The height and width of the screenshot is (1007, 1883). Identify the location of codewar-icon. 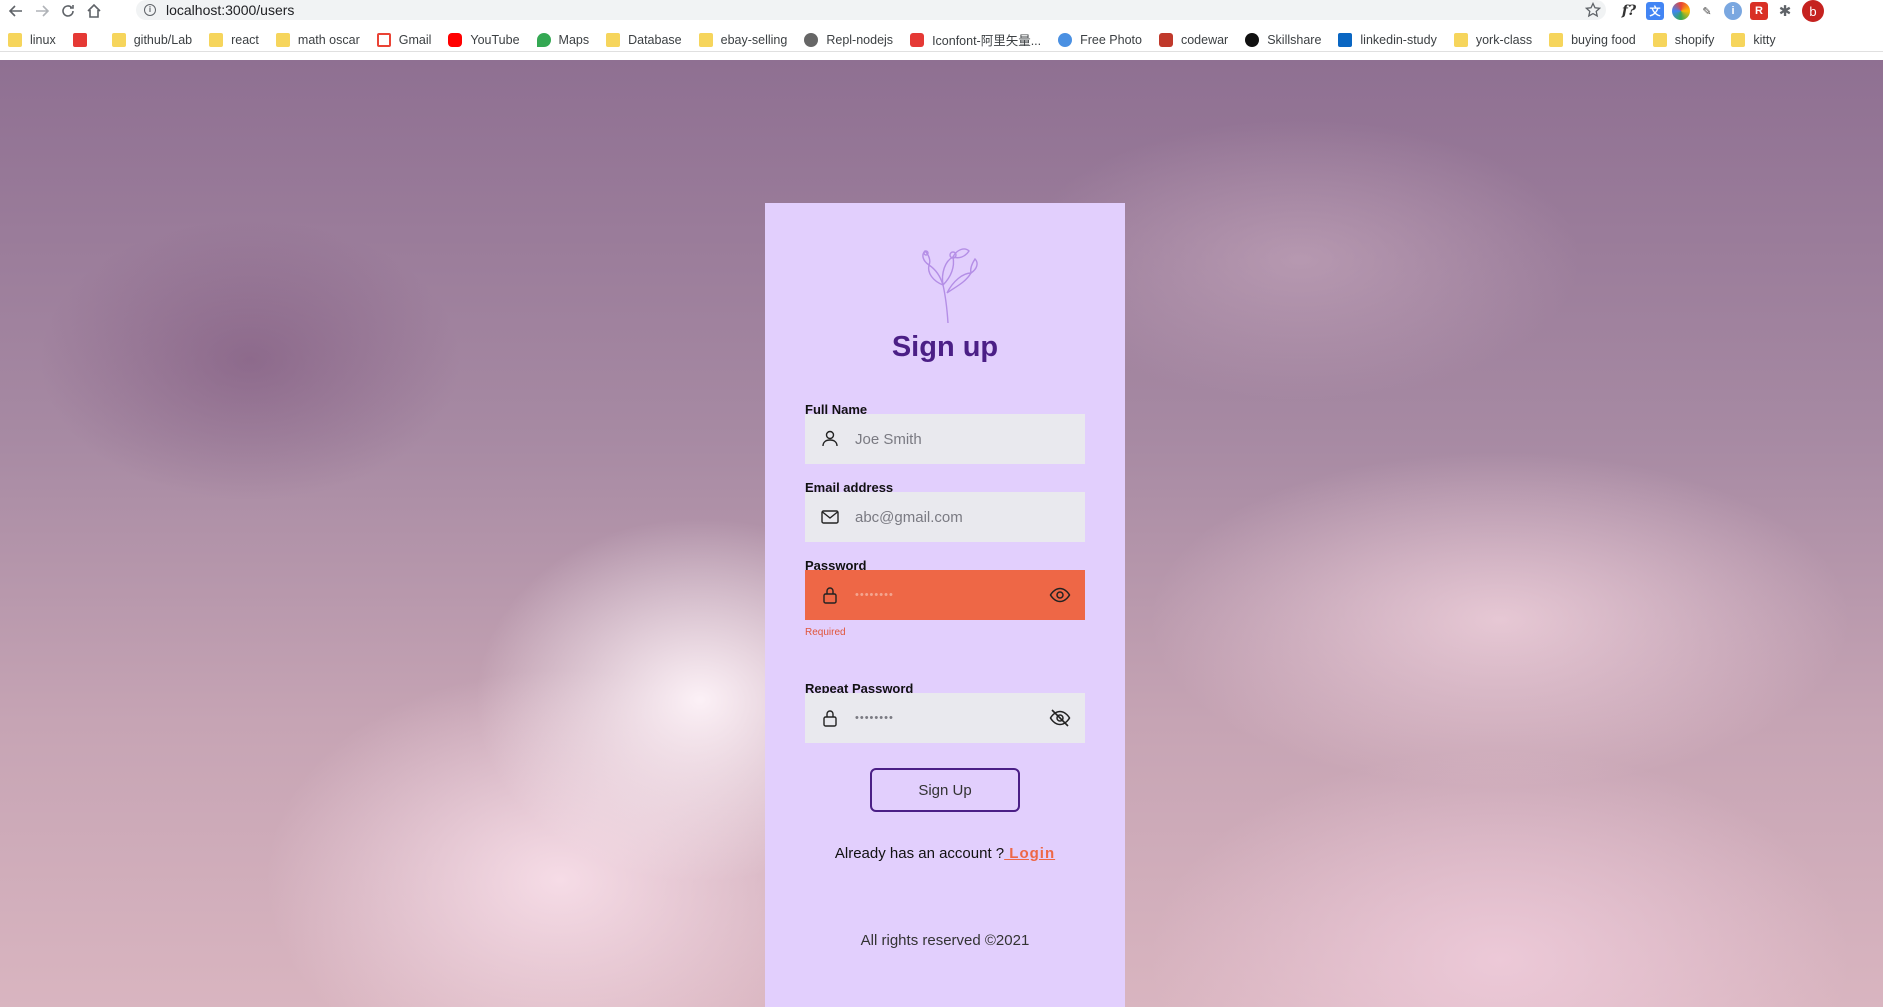
(1165, 39).